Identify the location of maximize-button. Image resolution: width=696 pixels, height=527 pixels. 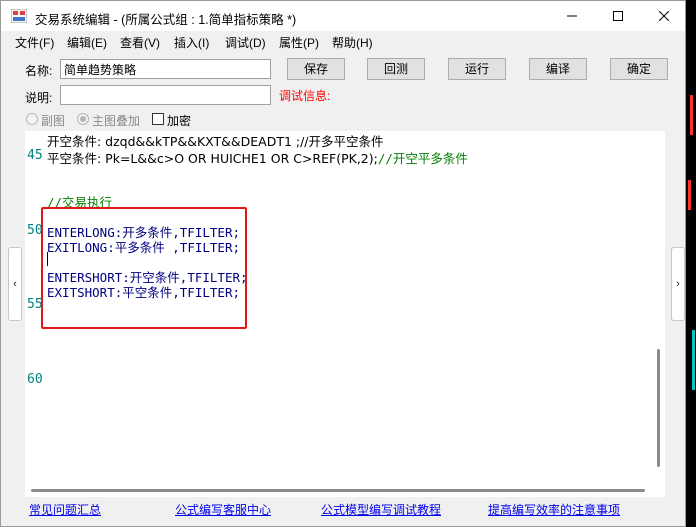
(618, 16).